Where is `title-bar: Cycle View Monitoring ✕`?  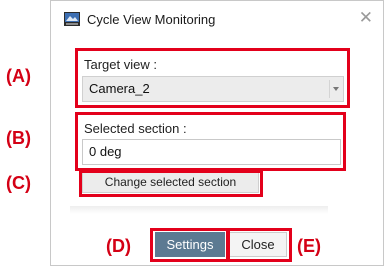
title-bar: Cycle View Monitoring ✕ is located at coordinates (217, 19).